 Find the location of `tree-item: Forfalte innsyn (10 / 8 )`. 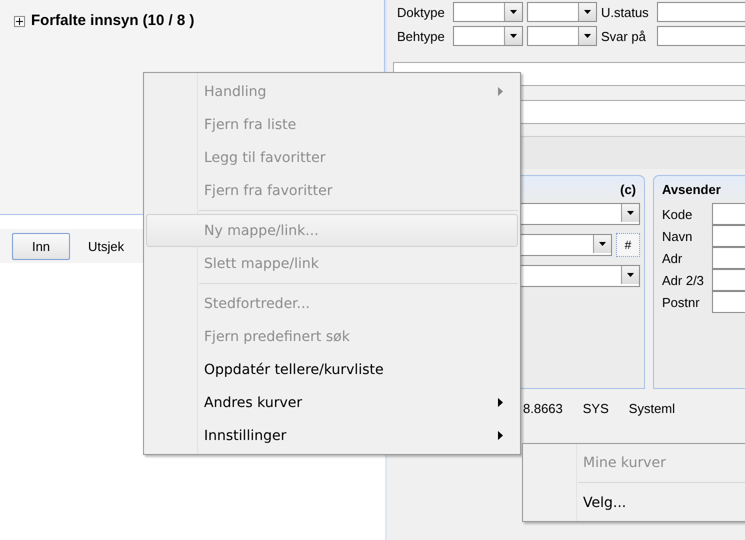

tree-item: Forfalte innsyn (10 / 8 ) is located at coordinates (112, 20).